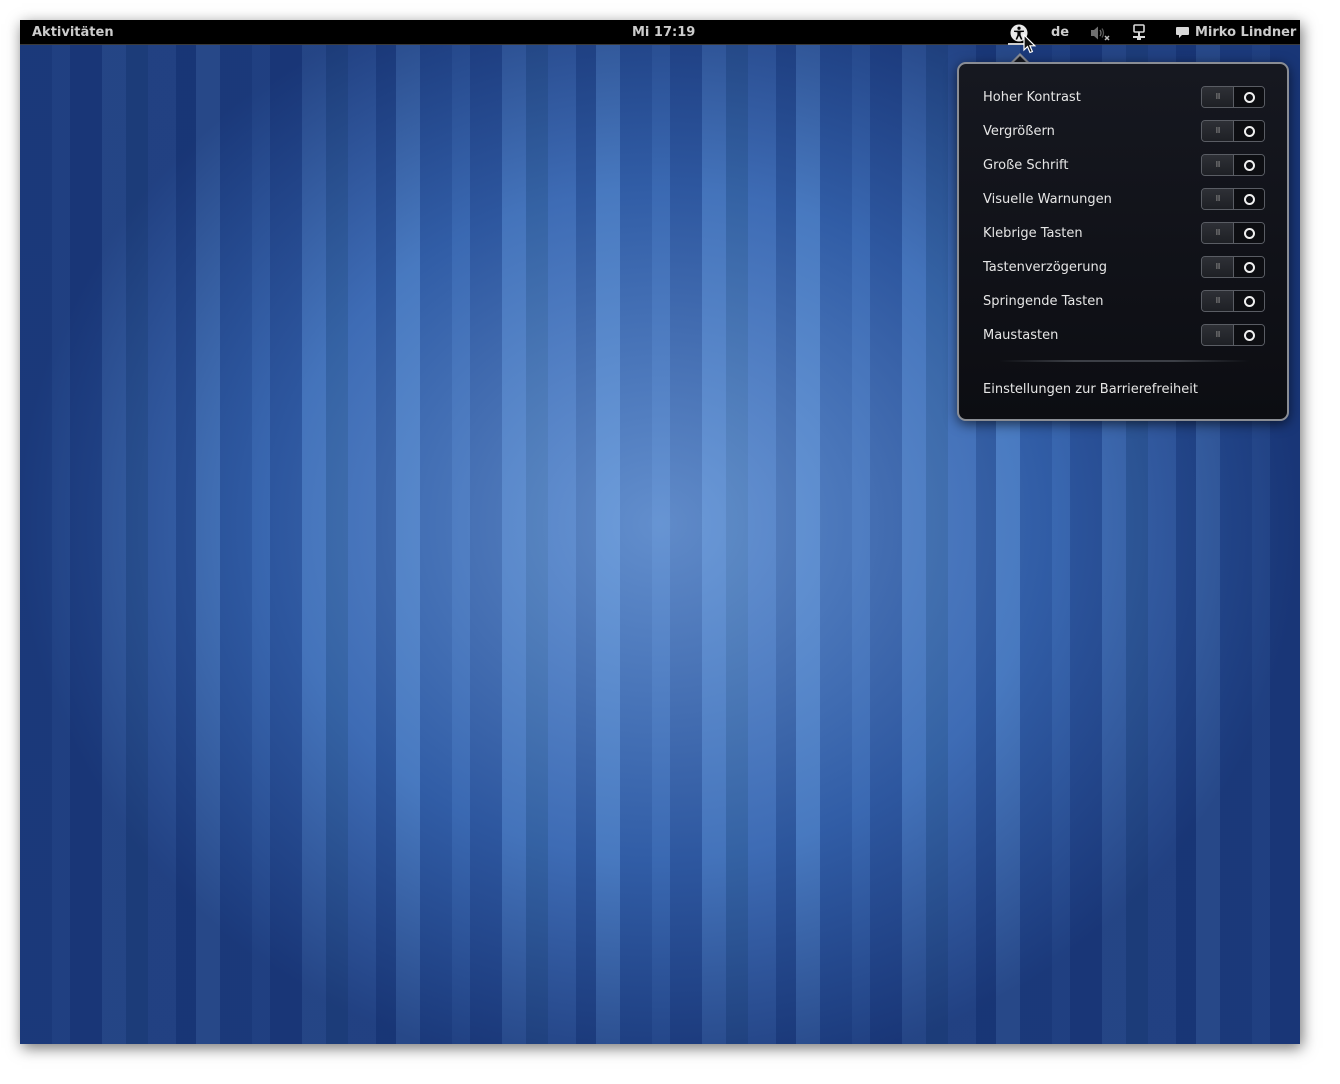  I want to click on user-menu-button: Mirko Lindner, so click(1235, 33).